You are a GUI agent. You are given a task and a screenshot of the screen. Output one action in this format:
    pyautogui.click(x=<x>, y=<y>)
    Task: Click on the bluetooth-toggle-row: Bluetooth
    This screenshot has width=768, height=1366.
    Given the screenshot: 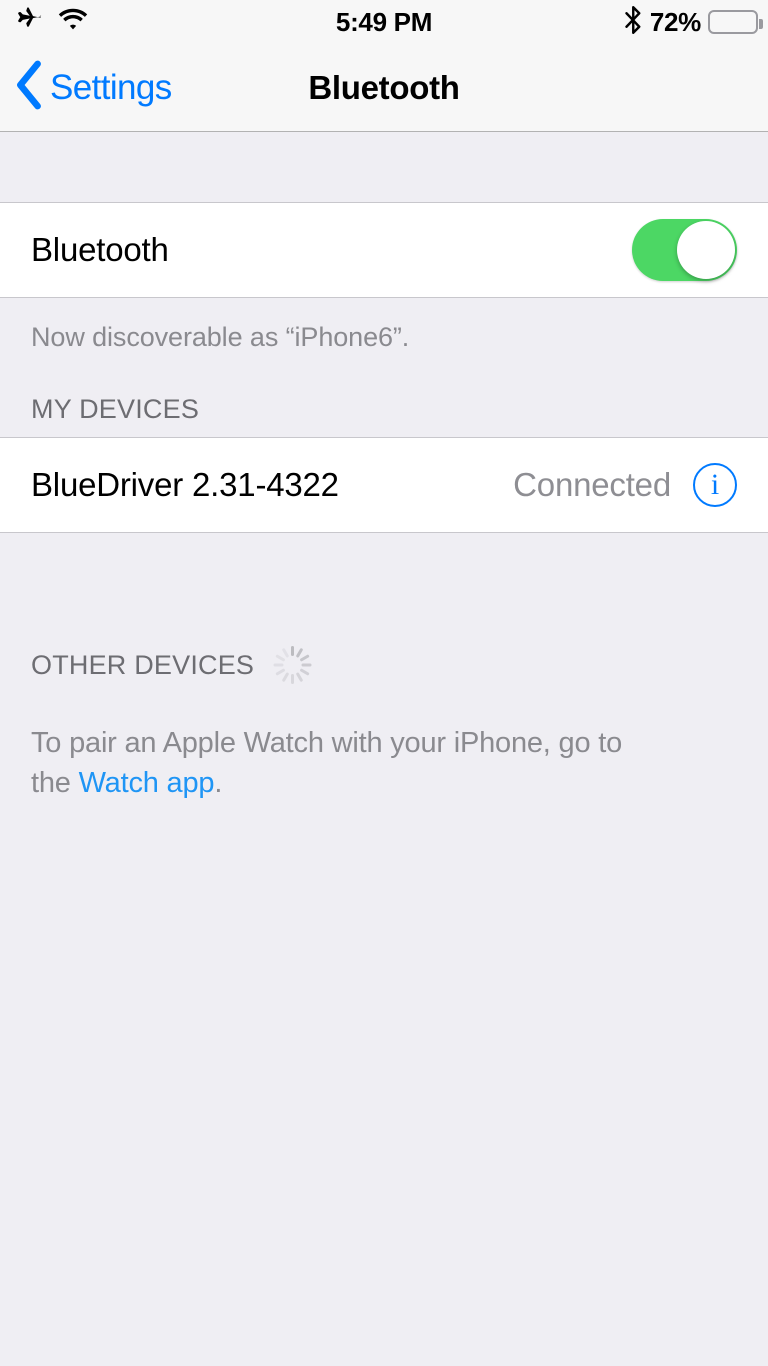 What is the action you would take?
    pyautogui.click(x=384, y=250)
    